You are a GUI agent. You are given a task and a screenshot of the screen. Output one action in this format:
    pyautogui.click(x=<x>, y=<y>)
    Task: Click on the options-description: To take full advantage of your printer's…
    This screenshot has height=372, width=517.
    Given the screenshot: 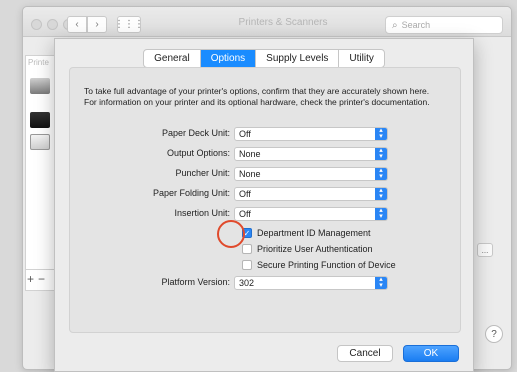 What is the action you would take?
    pyautogui.click(x=257, y=96)
    